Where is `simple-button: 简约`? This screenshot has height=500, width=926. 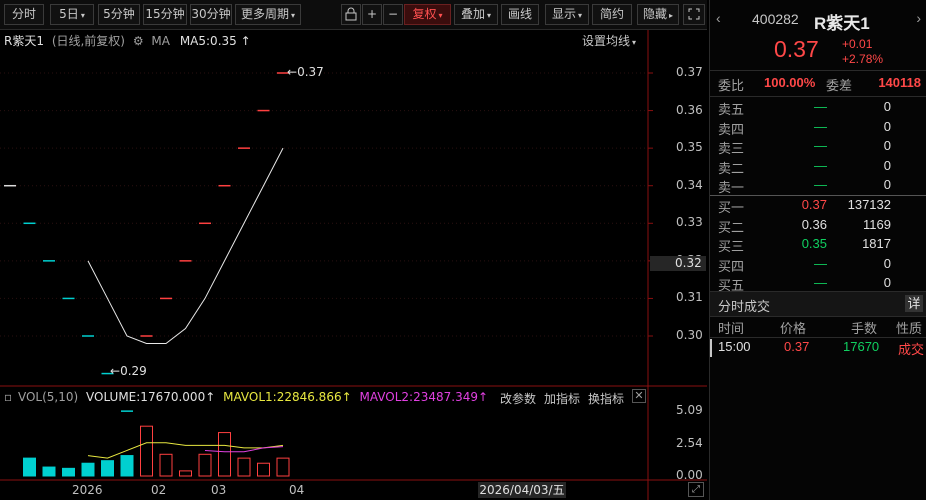
simple-button: 简约 is located at coordinates (612, 14).